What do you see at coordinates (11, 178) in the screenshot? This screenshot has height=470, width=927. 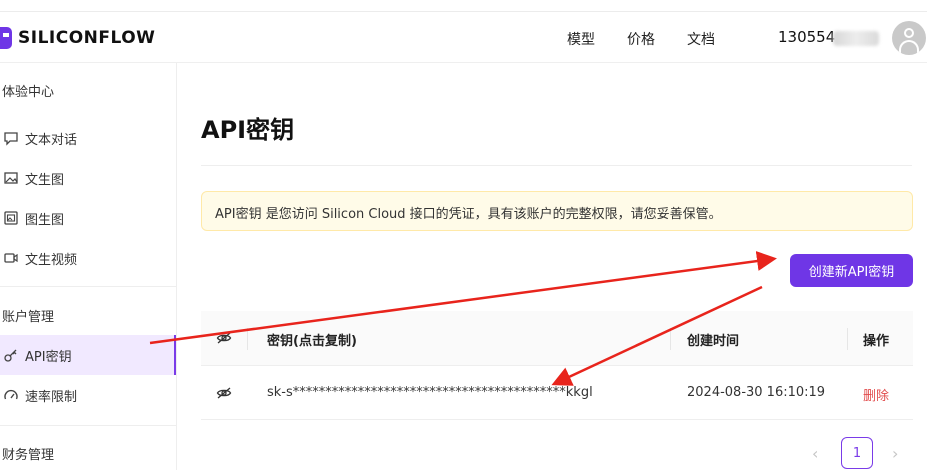 I see `image-icon` at bounding box center [11, 178].